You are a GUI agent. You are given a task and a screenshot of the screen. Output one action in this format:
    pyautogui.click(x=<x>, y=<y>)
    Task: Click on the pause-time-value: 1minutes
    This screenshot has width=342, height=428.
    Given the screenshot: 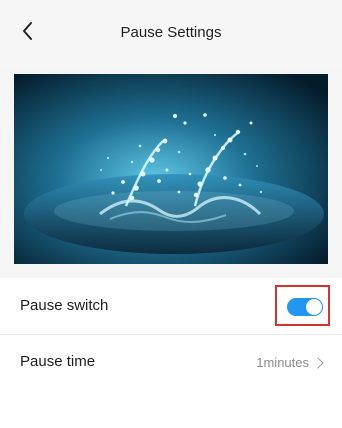 What is the action you would take?
    pyautogui.click(x=282, y=362)
    